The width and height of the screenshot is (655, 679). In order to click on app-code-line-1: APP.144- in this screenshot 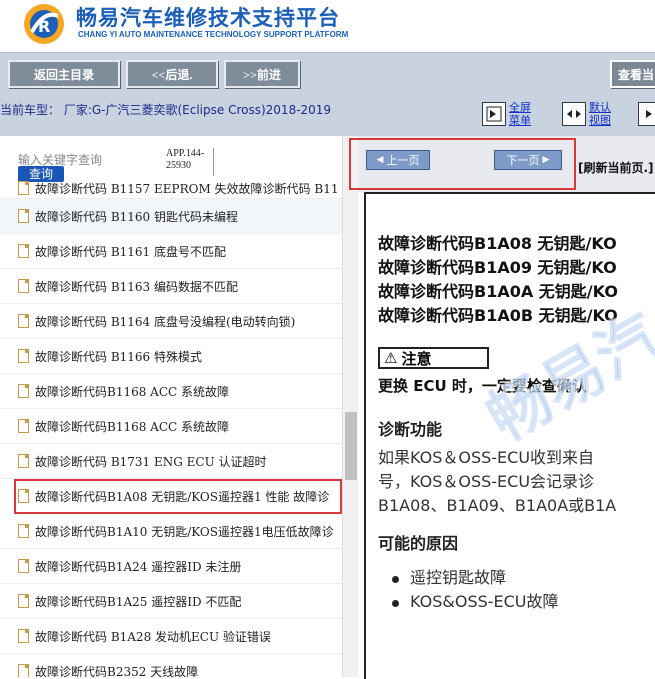, I will do `click(185, 153)`.